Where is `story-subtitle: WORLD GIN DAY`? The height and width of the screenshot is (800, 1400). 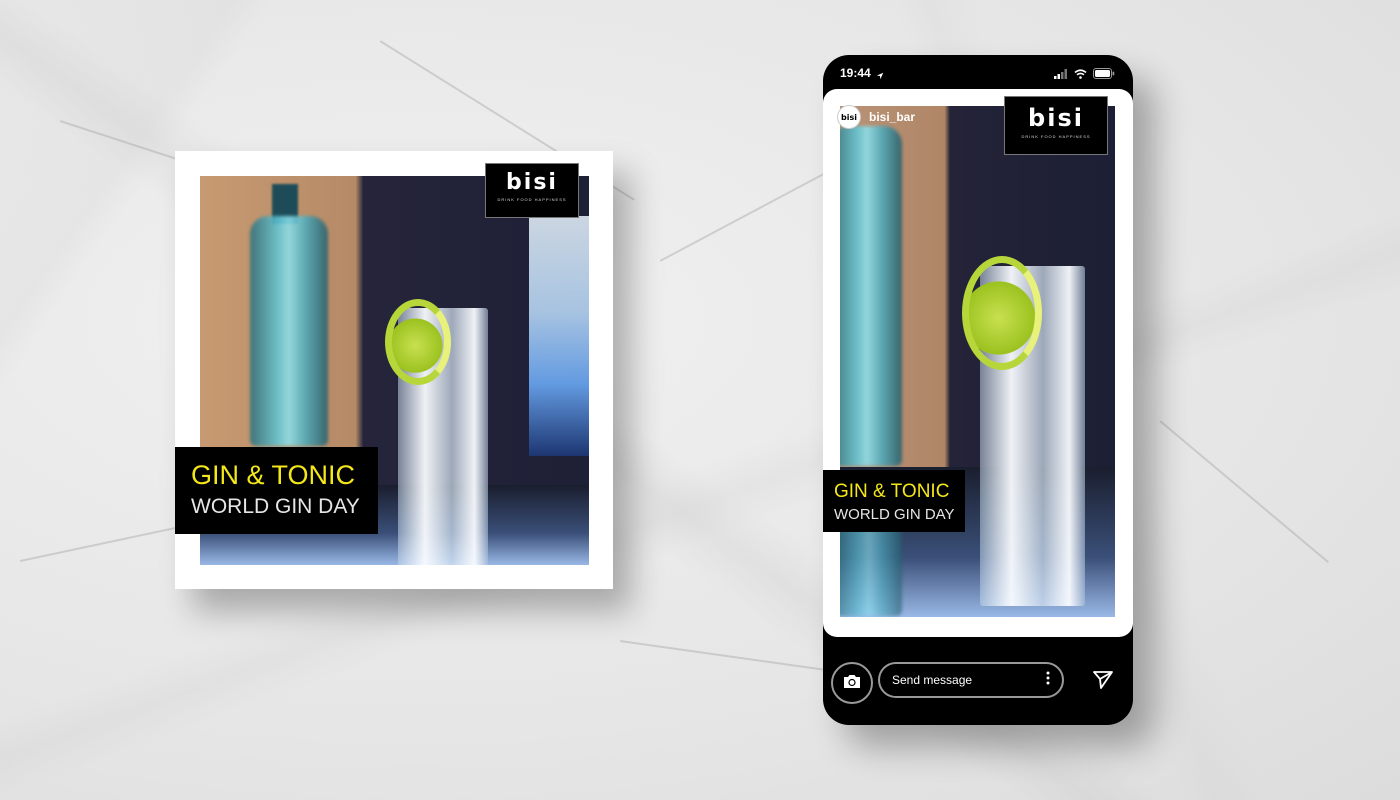
story-subtitle: WORLD GIN DAY is located at coordinates (894, 514).